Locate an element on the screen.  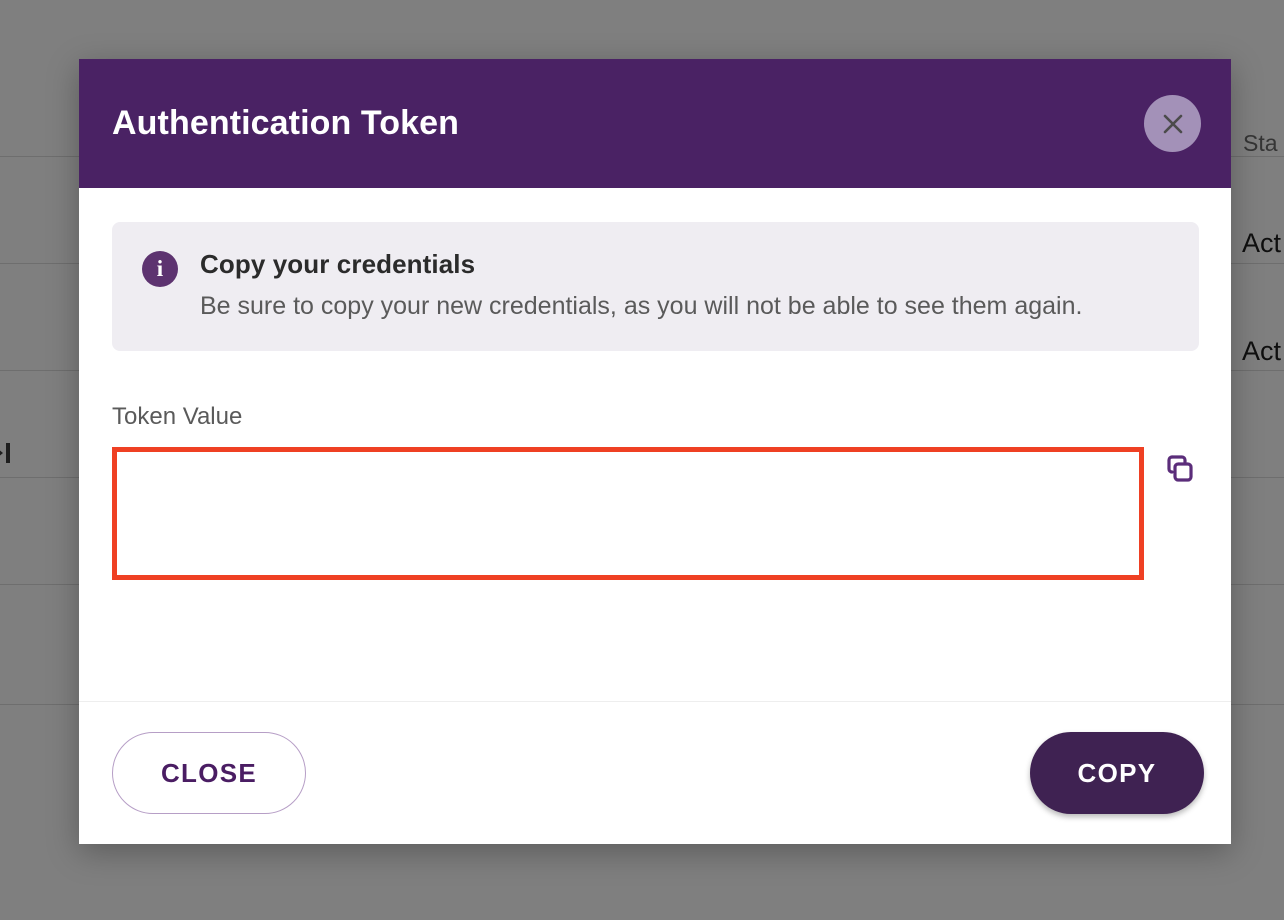
token-value-row is located at coordinates (655, 513).